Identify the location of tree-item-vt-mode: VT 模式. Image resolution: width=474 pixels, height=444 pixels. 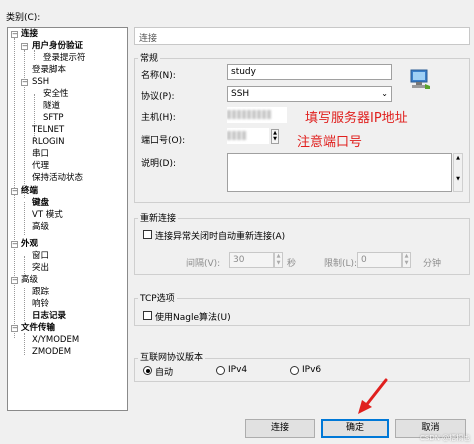
(47, 215).